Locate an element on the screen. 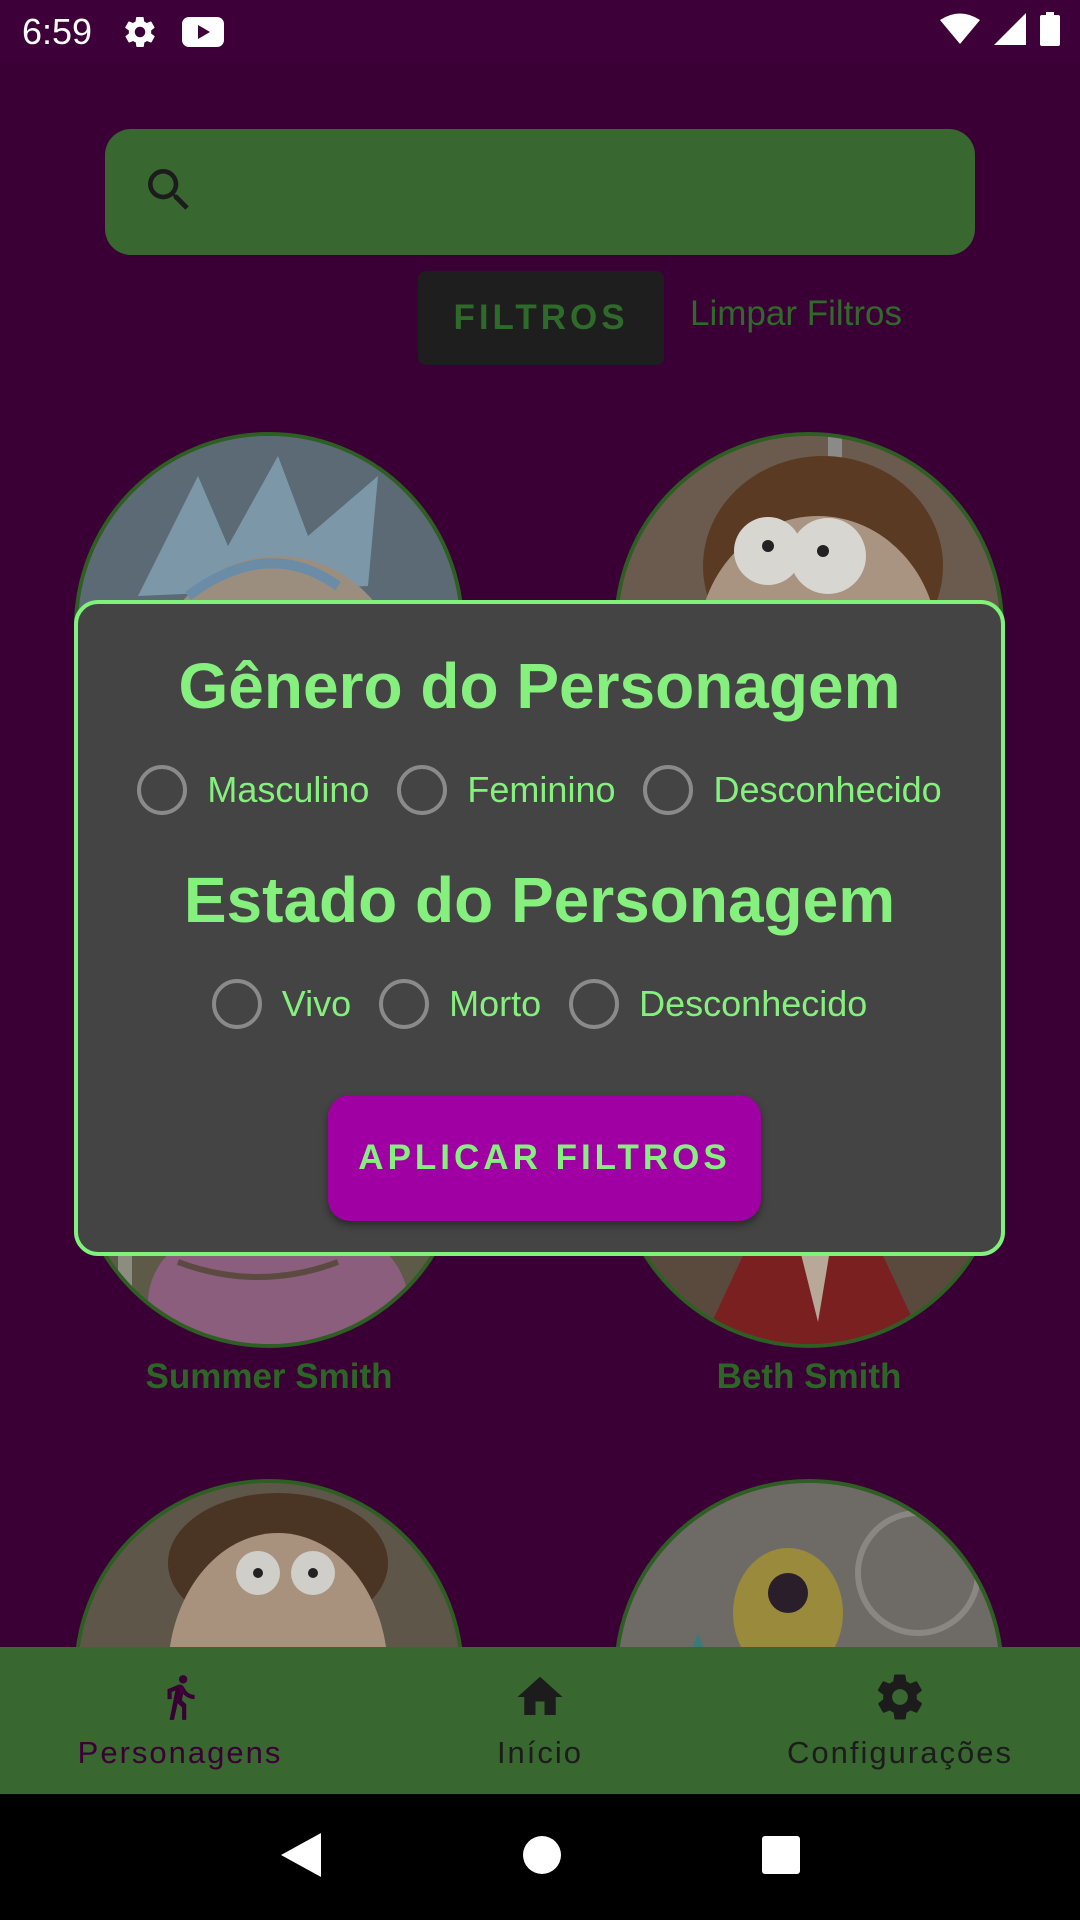  bottom-nav: Personagens Início Configurações is located at coordinates (540, 1720).